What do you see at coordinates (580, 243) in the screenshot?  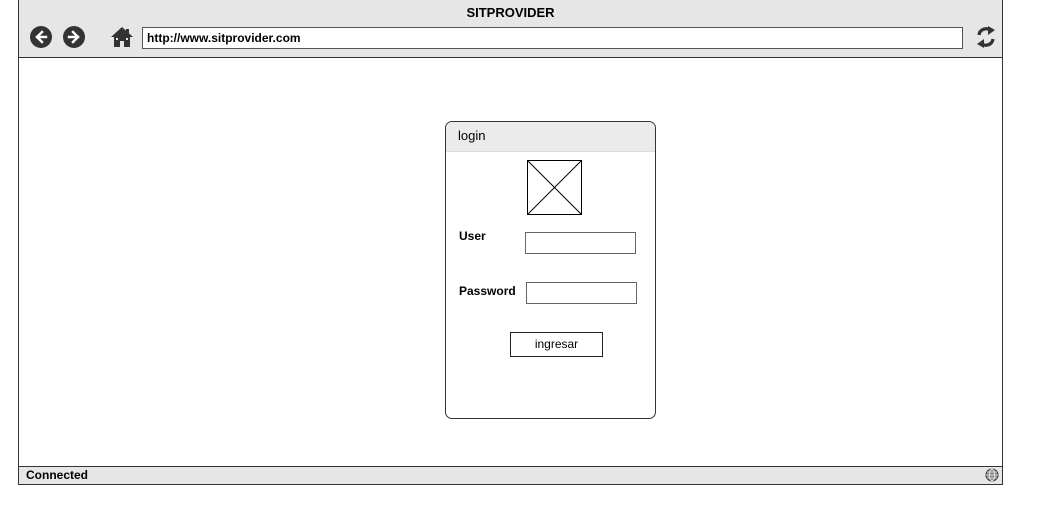 I see `user-input` at bounding box center [580, 243].